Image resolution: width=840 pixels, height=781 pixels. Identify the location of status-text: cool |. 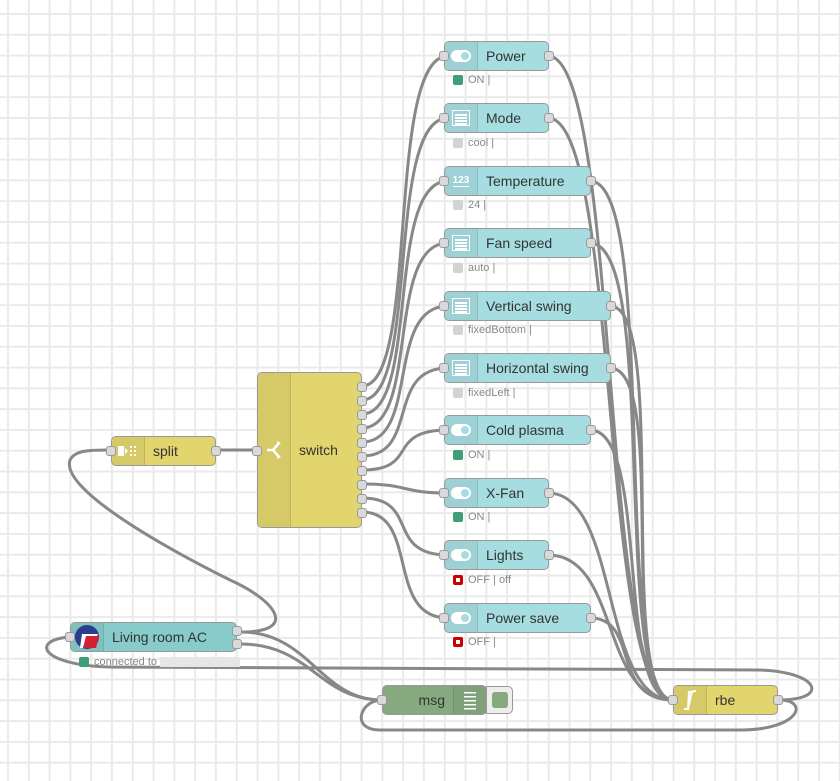
(481, 143).